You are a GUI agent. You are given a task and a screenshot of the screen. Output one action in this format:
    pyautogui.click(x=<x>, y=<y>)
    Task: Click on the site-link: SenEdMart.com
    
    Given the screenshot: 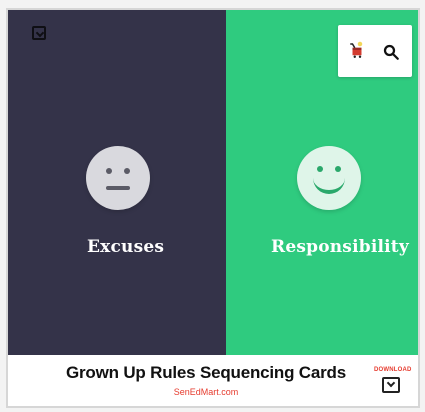 What is the action you would take?
    pyautogui.click(x=206, y=392)
    